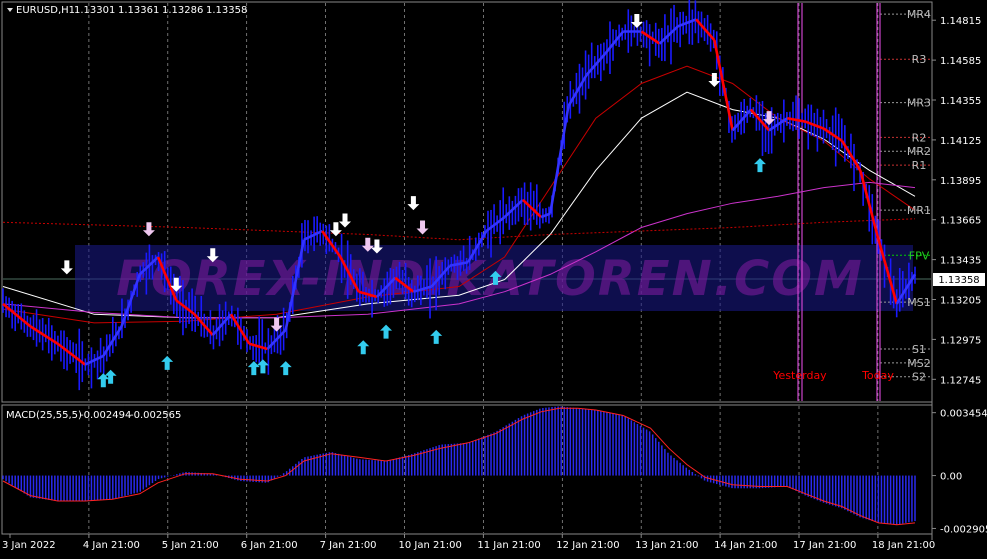 The width and height of the screenshot is (987, 559). I want to click on pivot-label: MR3, so click(919, 103).